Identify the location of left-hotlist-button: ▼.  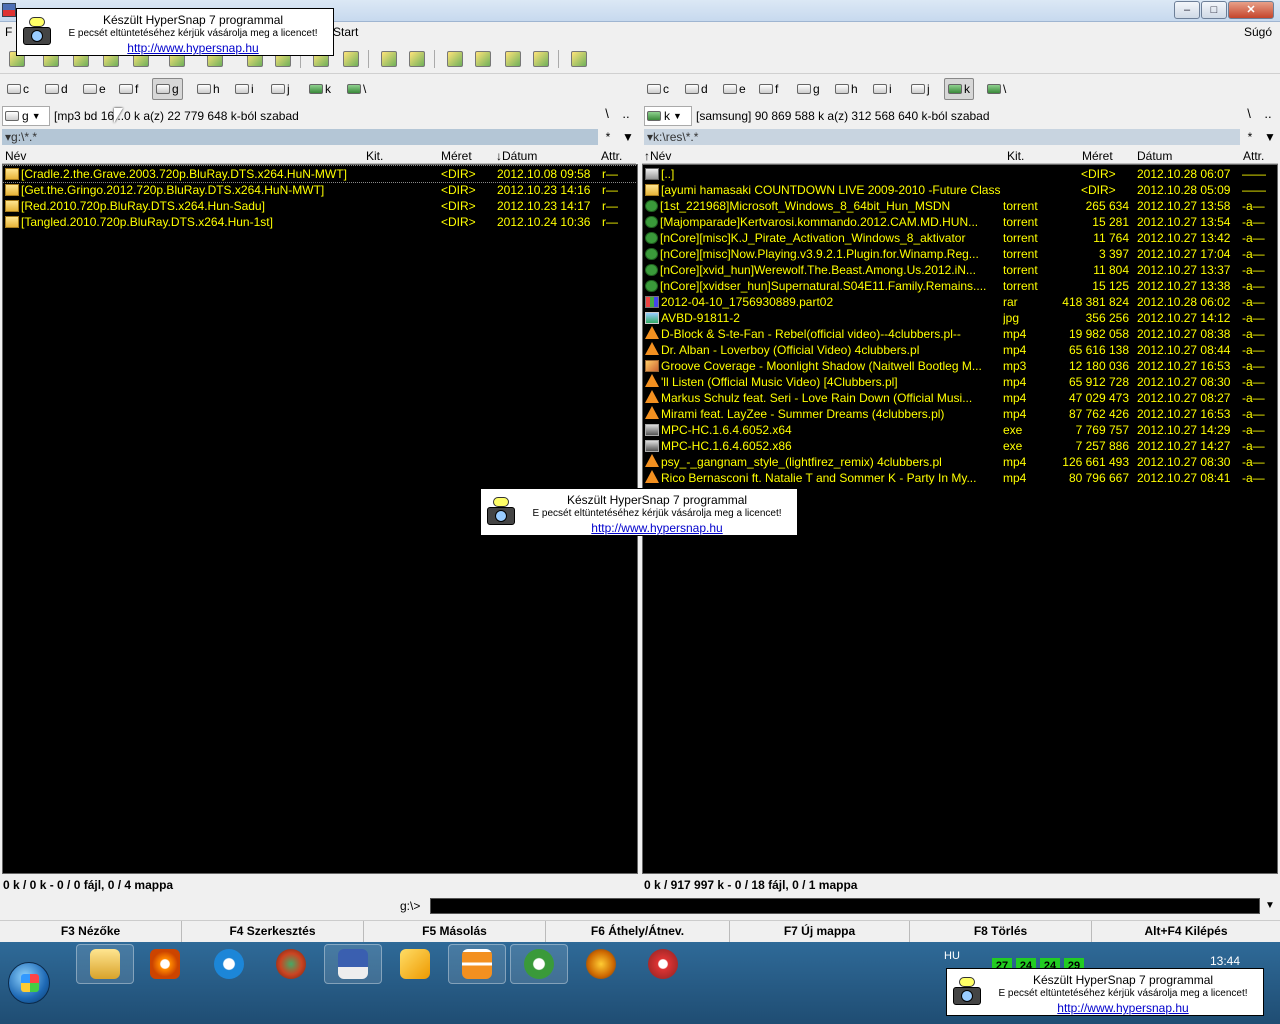
(628, 137).